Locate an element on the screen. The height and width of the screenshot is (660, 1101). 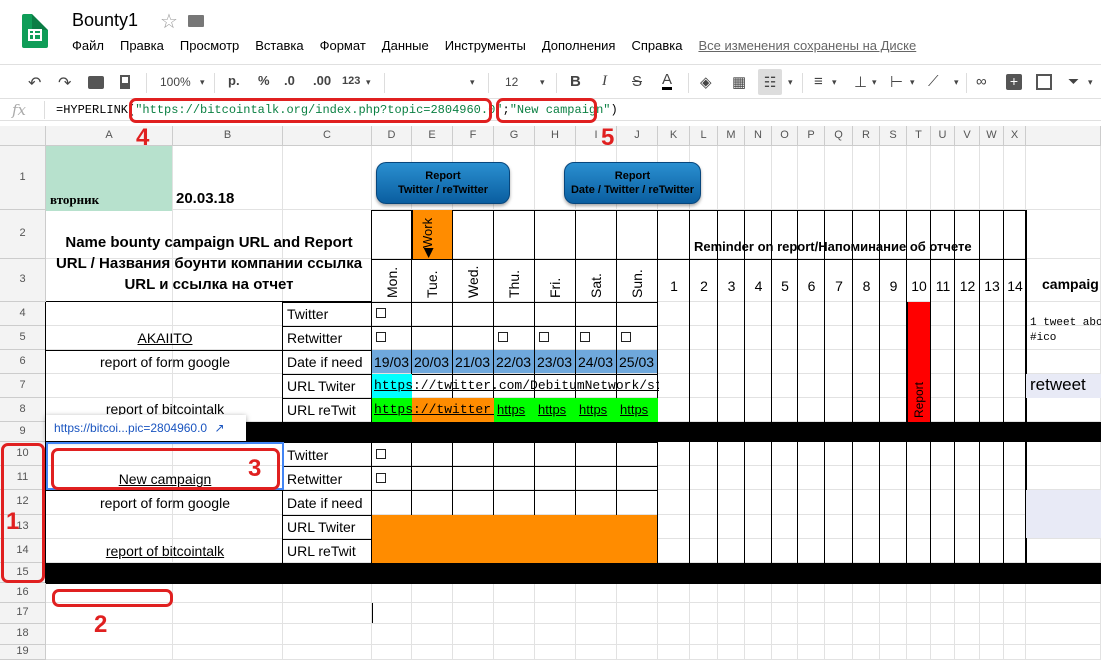
row-header-3: 3 is located at coordinates (23, 280).